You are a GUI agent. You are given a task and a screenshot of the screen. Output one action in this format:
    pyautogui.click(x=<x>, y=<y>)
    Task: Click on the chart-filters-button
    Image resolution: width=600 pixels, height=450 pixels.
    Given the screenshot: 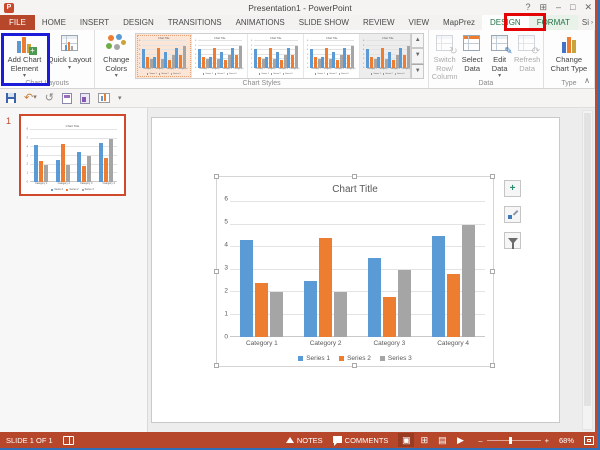 What is the action you would take?
    pyautogui.click(x=512, y=240)
    